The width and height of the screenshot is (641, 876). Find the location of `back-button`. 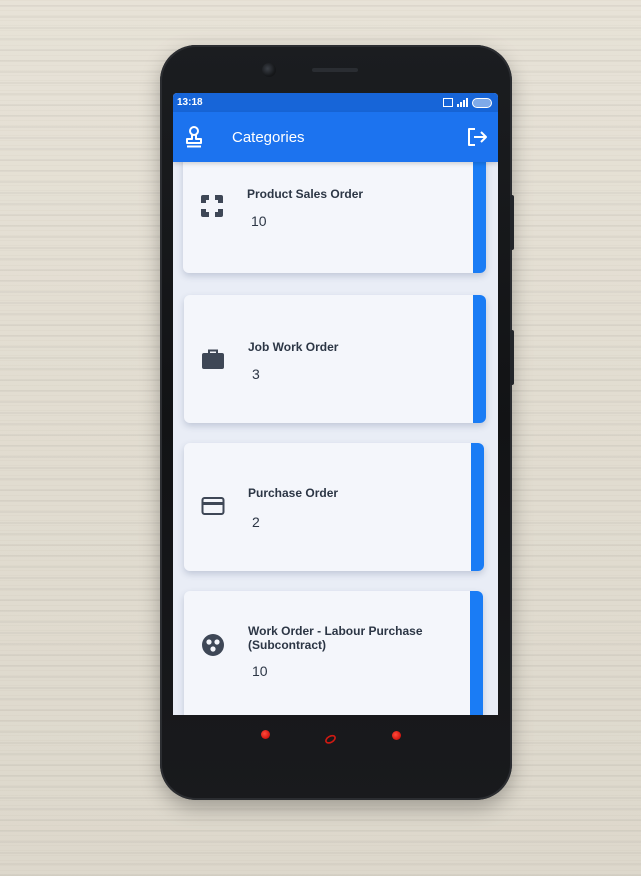

back-button is located at coordinates (265, 734).